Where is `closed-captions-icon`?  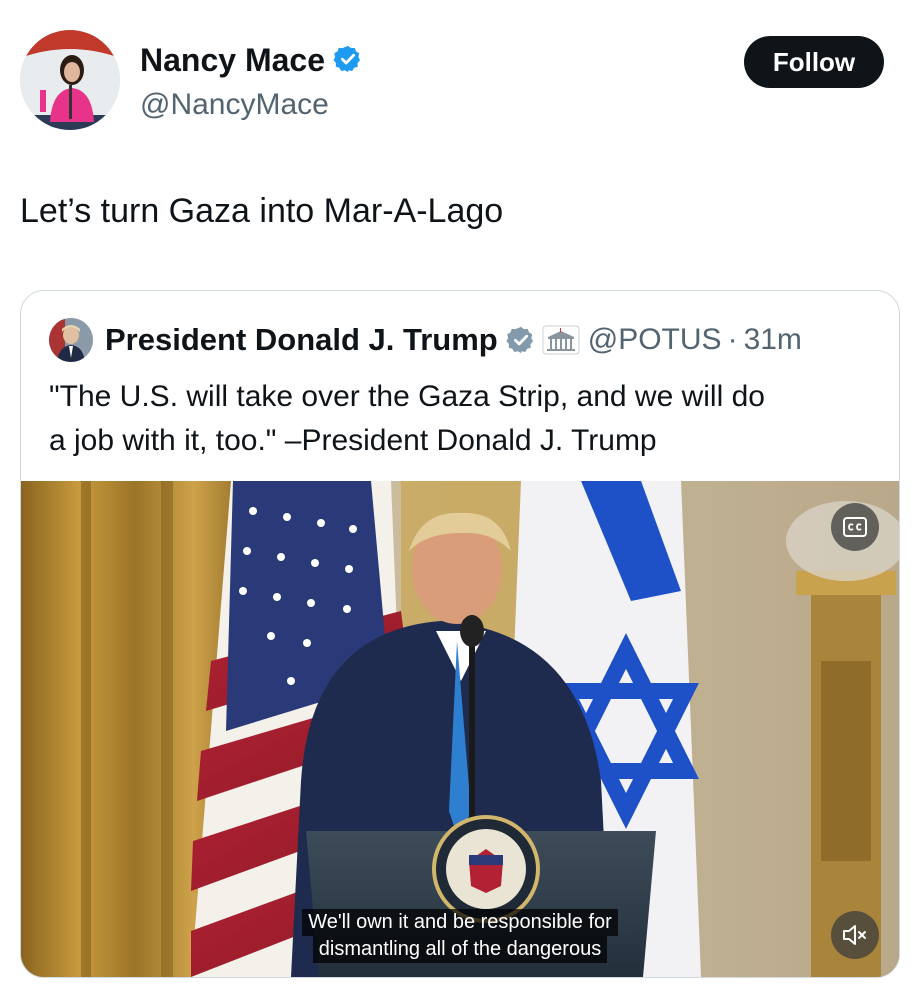
closed-captions-icon is located at coordinates (855, 527).